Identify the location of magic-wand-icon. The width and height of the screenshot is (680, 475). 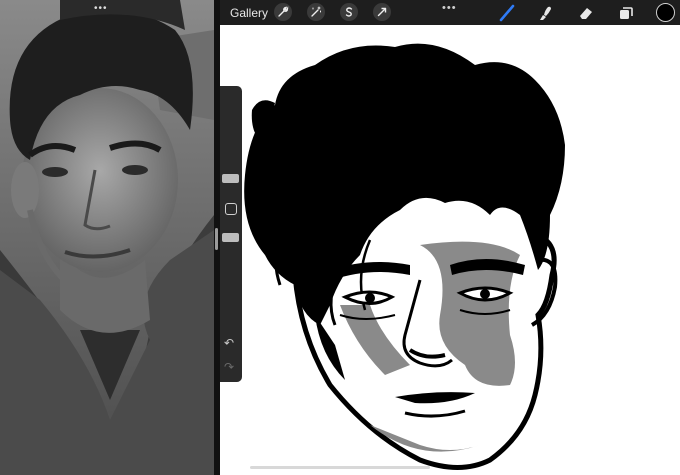
(316, 11).